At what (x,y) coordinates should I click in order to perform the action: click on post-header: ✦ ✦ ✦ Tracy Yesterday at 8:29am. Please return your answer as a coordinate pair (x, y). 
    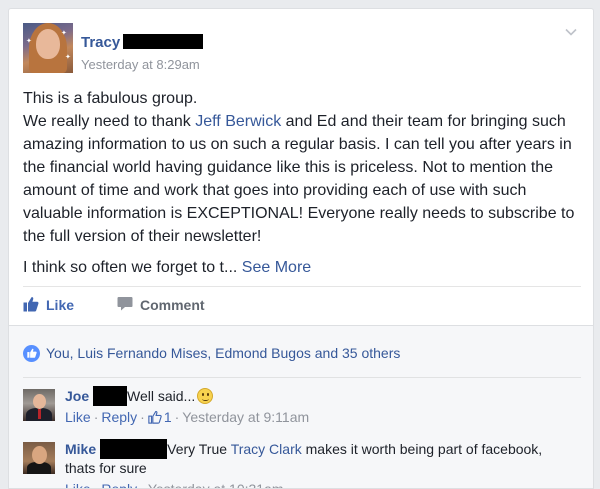
    Looking at the image, I should click on (303, 49).